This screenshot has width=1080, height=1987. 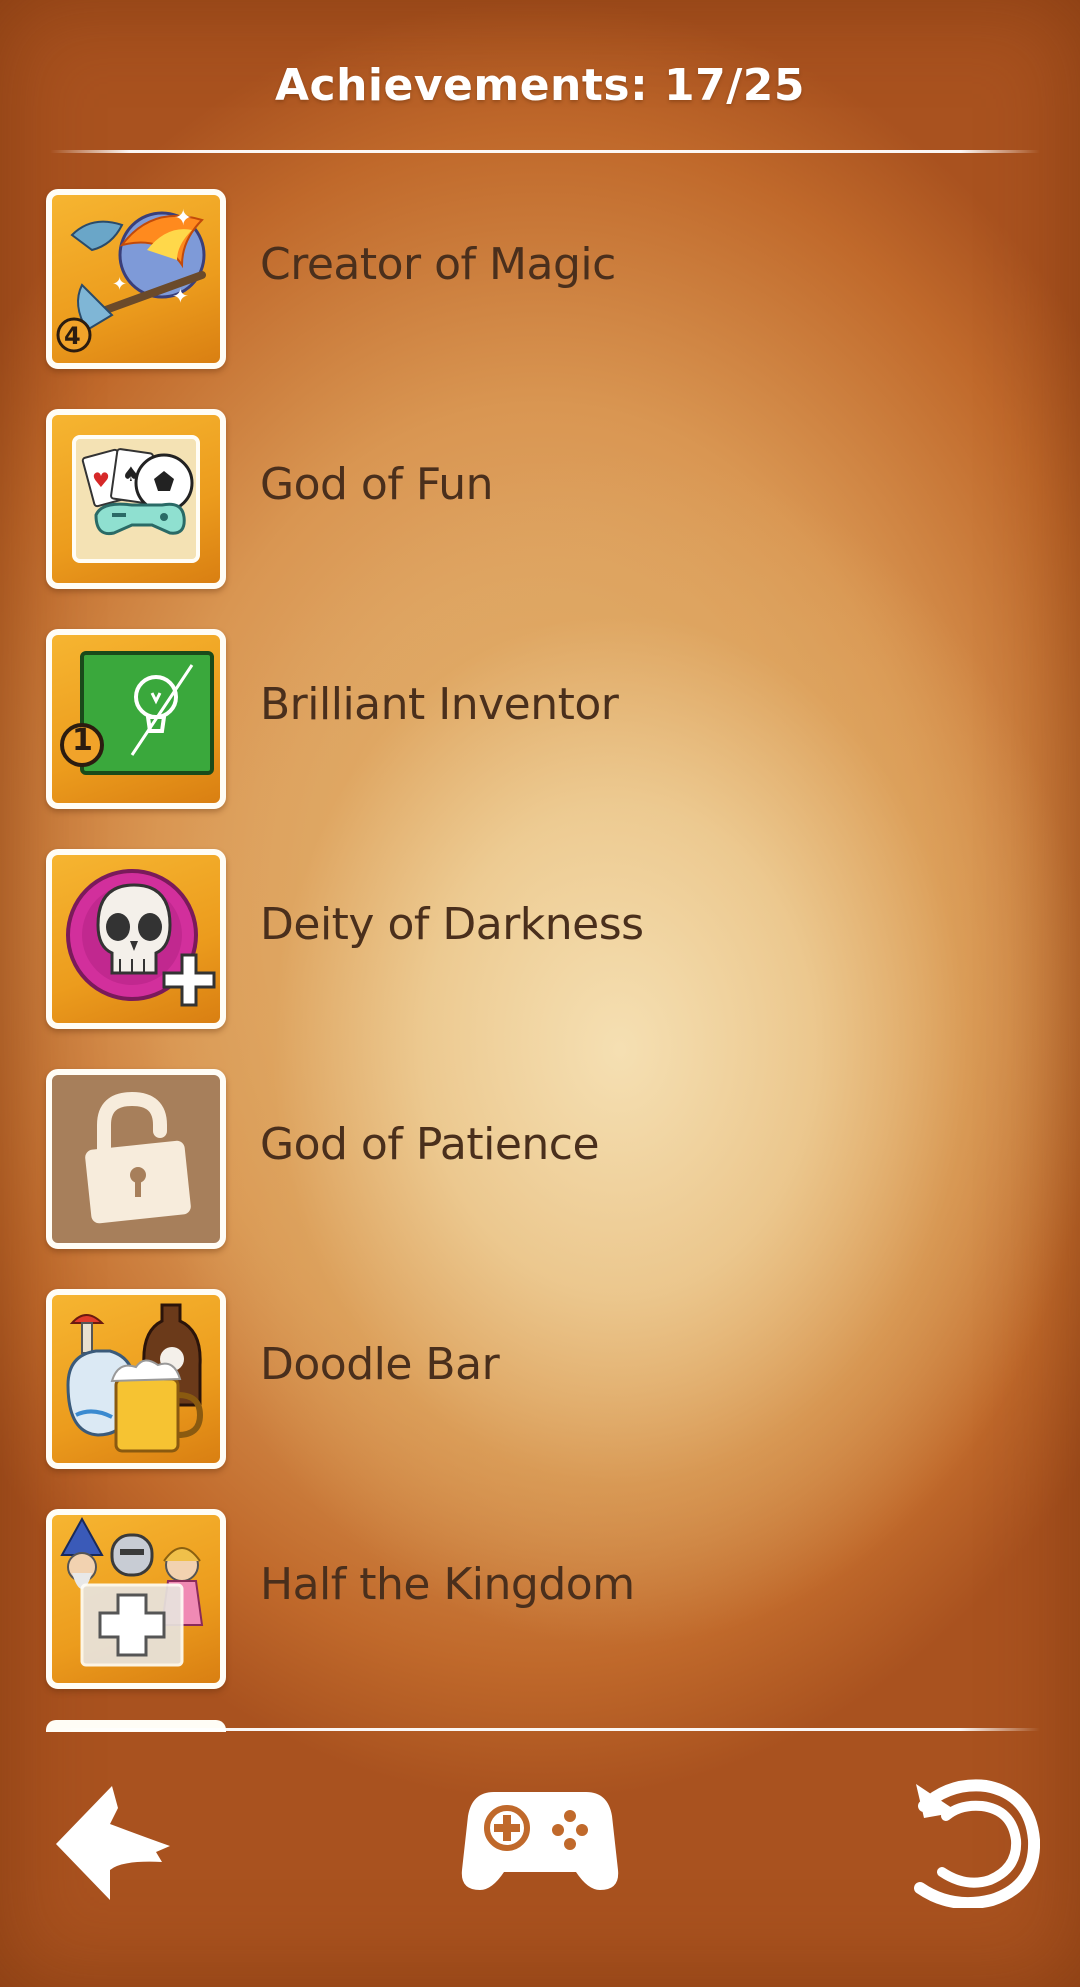 I want to click on back-button, so click(x=112, y=1842).